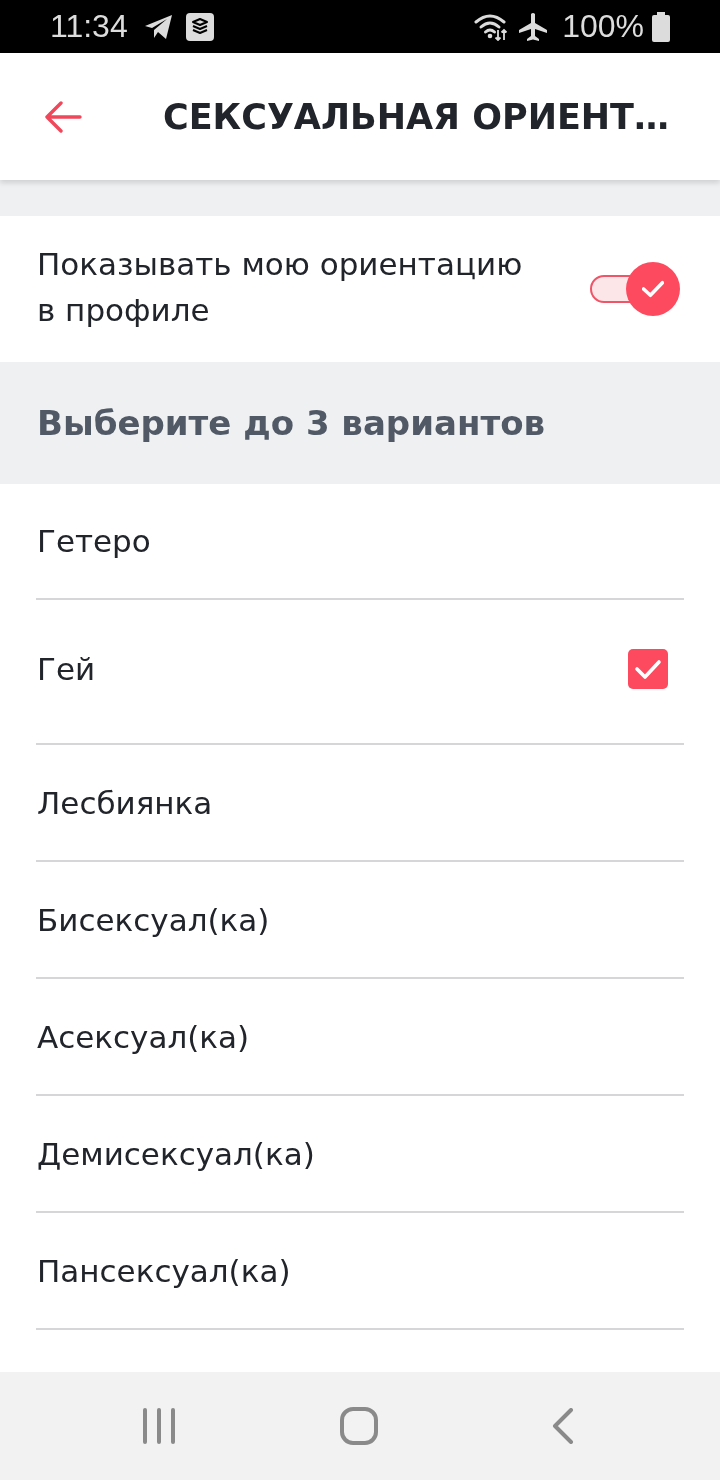 This screenshot has height=1480, width=720. What do you see at coordinates (360, 1037) in the screenshot?
I see `option-item: Асексуал(ка)` at bounding box center [360, 1037].